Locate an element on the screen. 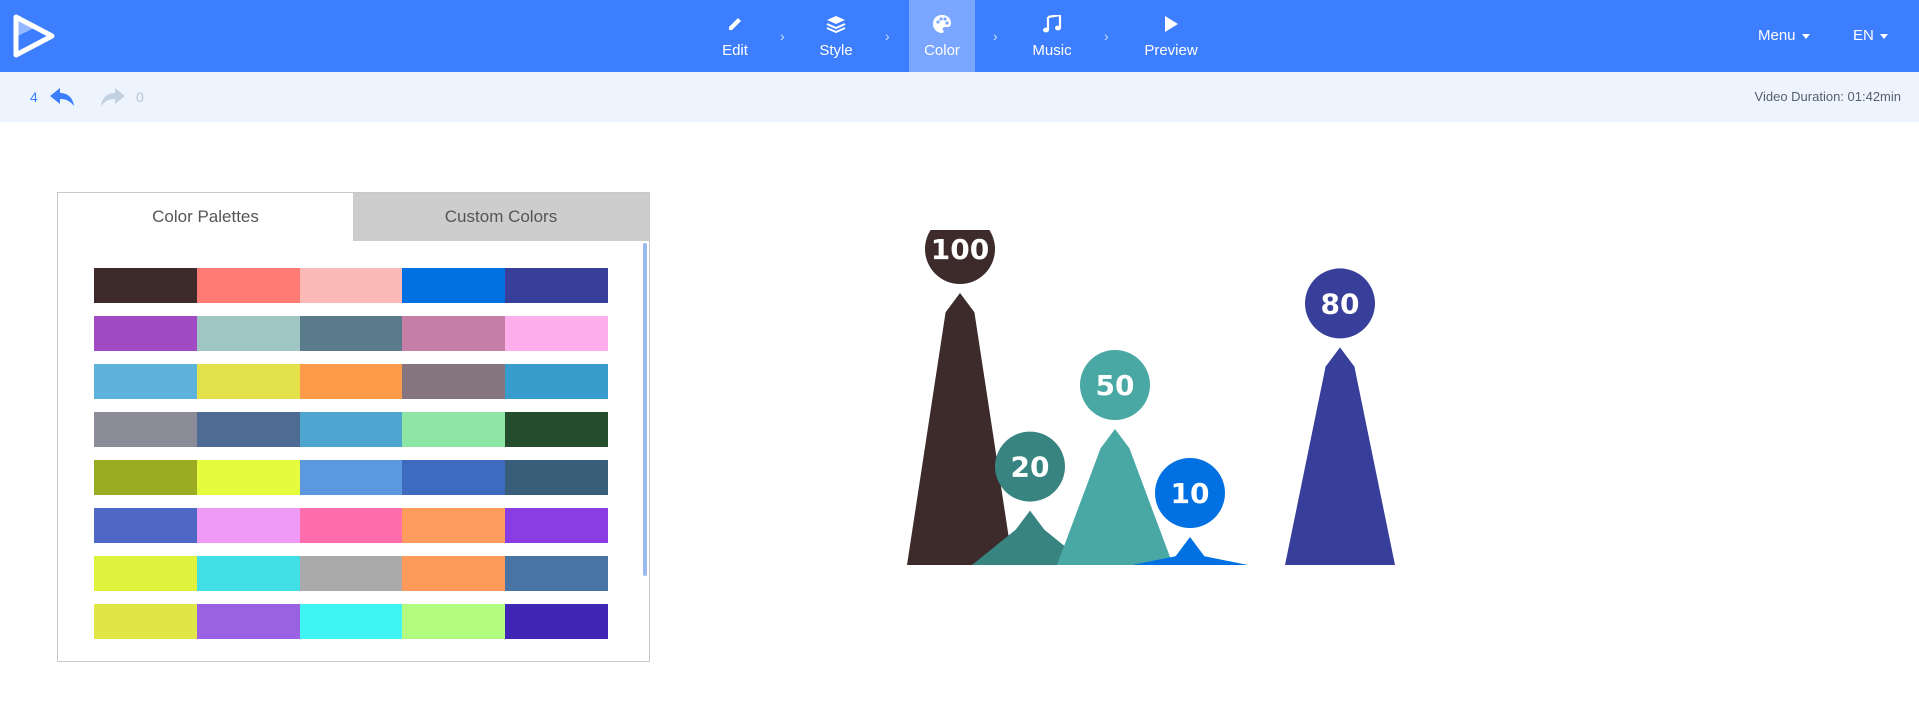  language-dropdown: EN is located at coordinates (1870, 35).